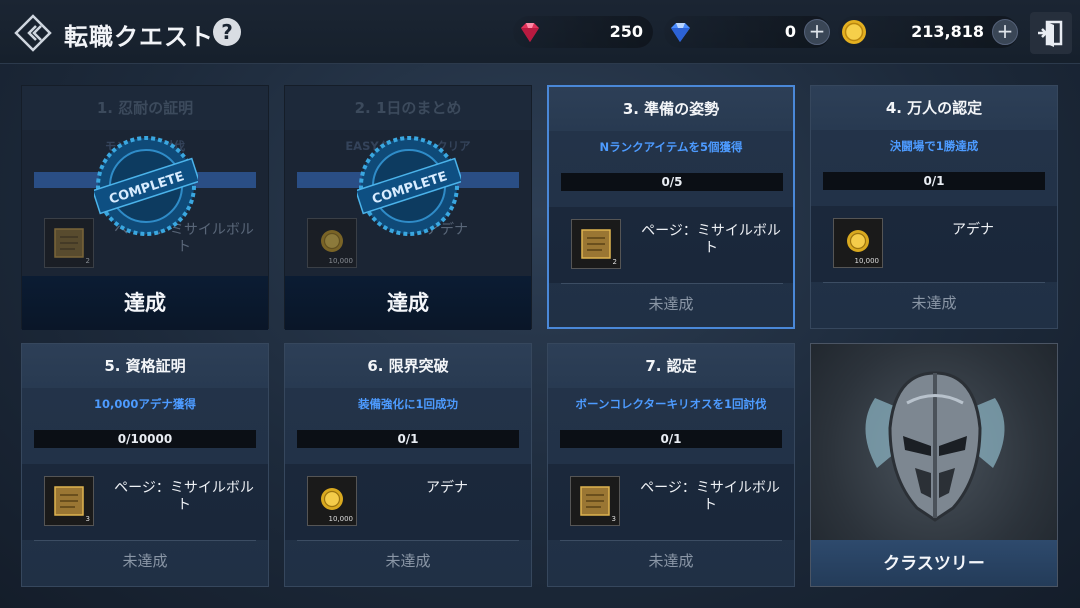  Describe the element at coordinates (583, 32) in the screenshot. I see `ruby-currency: 250` at that location.